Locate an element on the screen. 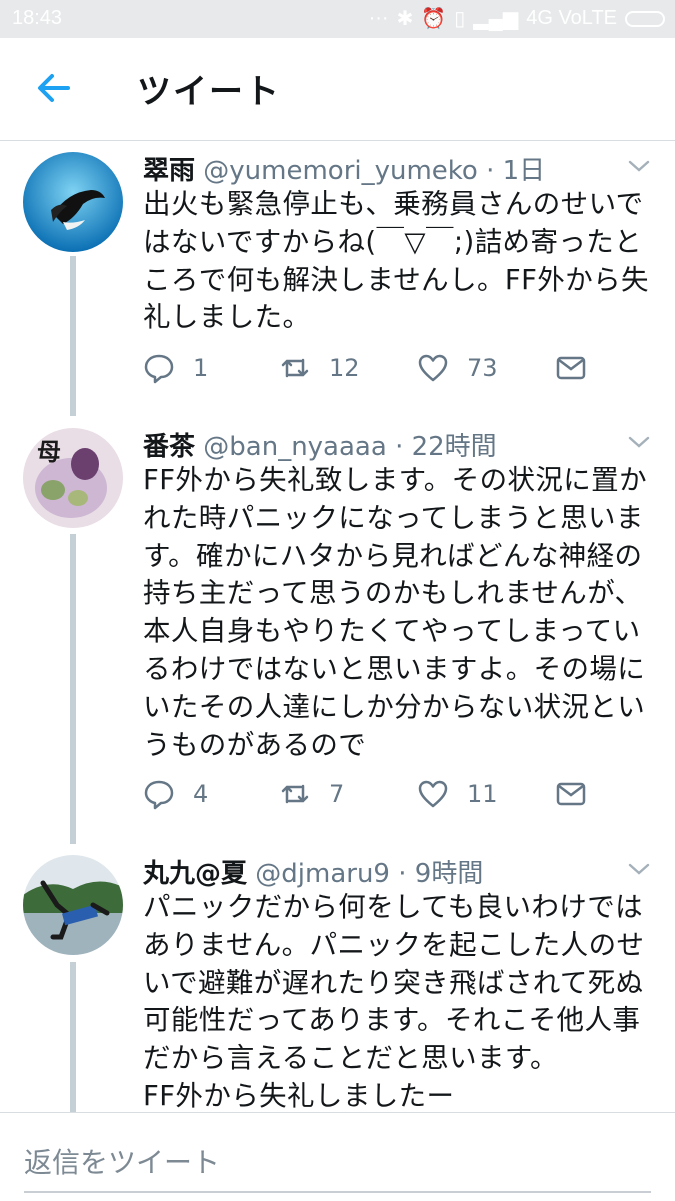 The width and height of the screenshot is (675, 1201). signal-icon: ▂▄▆ is located at coordinates (496, 19).